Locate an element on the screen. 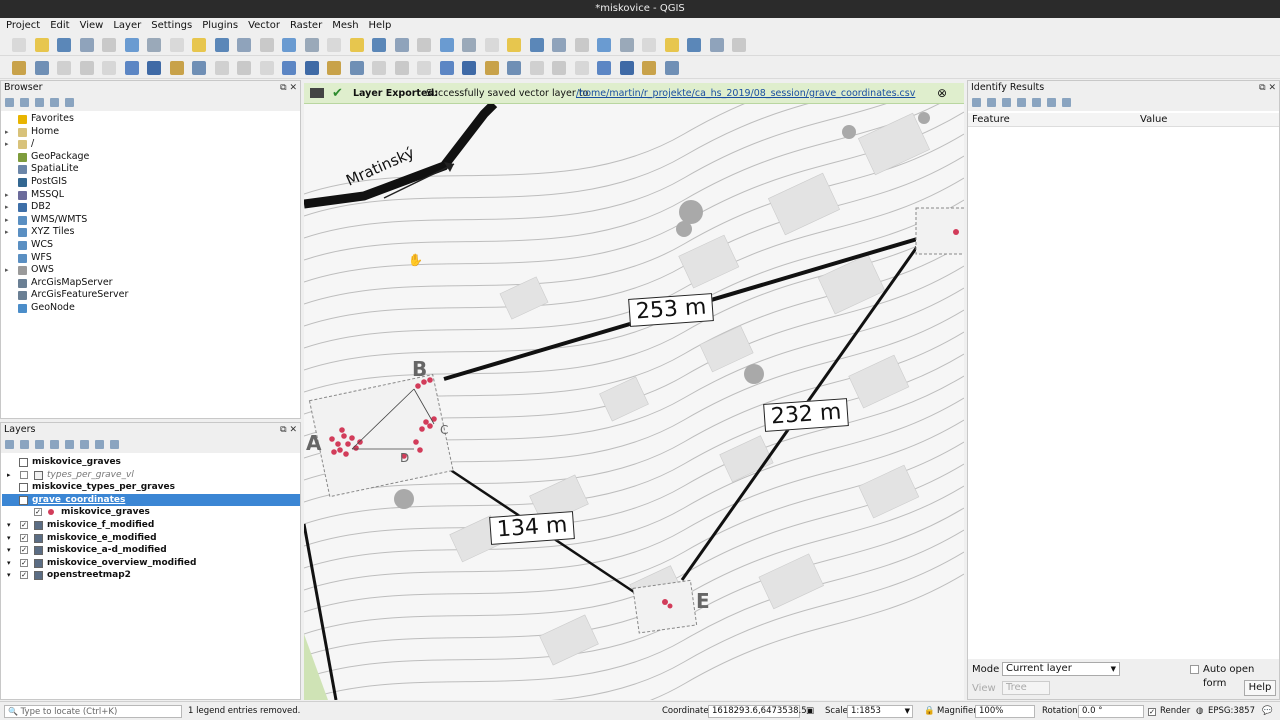 The width and height of the screenshot is (1280, 720). print-icon is located at coordinates (1051, 102).